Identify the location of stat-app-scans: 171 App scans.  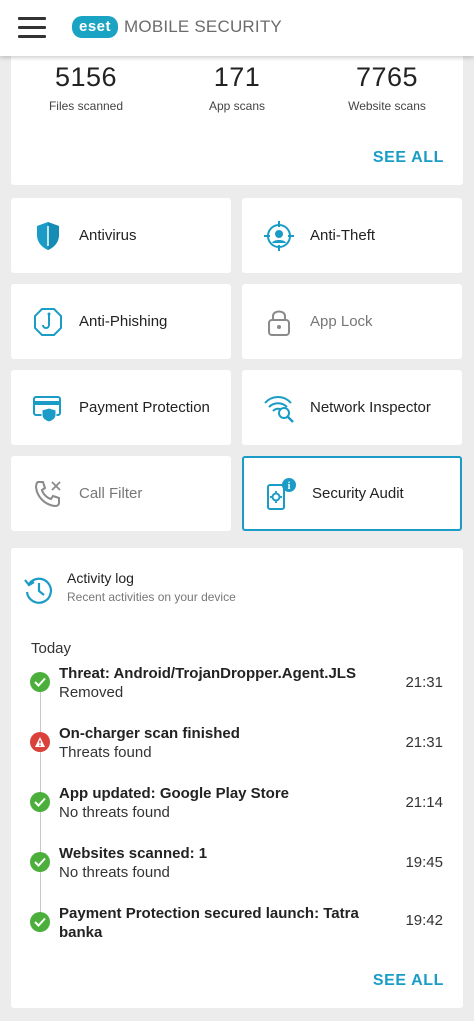
(237, 87).